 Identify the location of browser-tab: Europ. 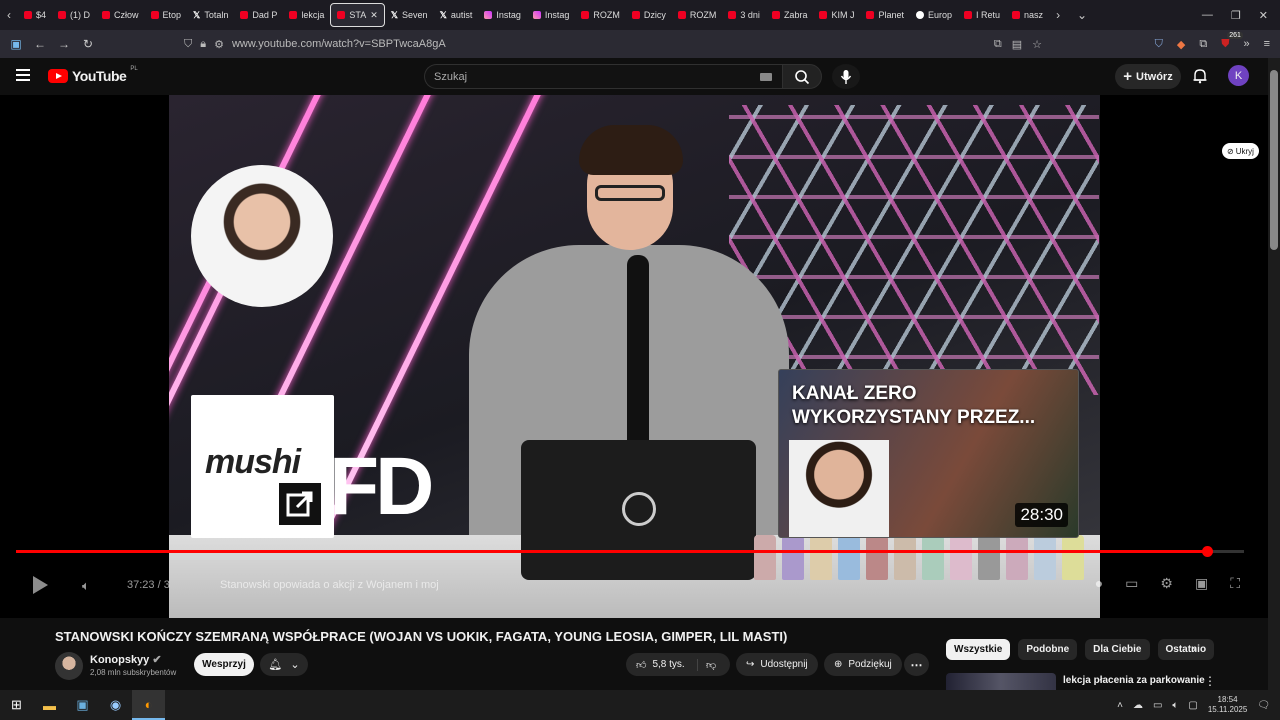
(934, 15).